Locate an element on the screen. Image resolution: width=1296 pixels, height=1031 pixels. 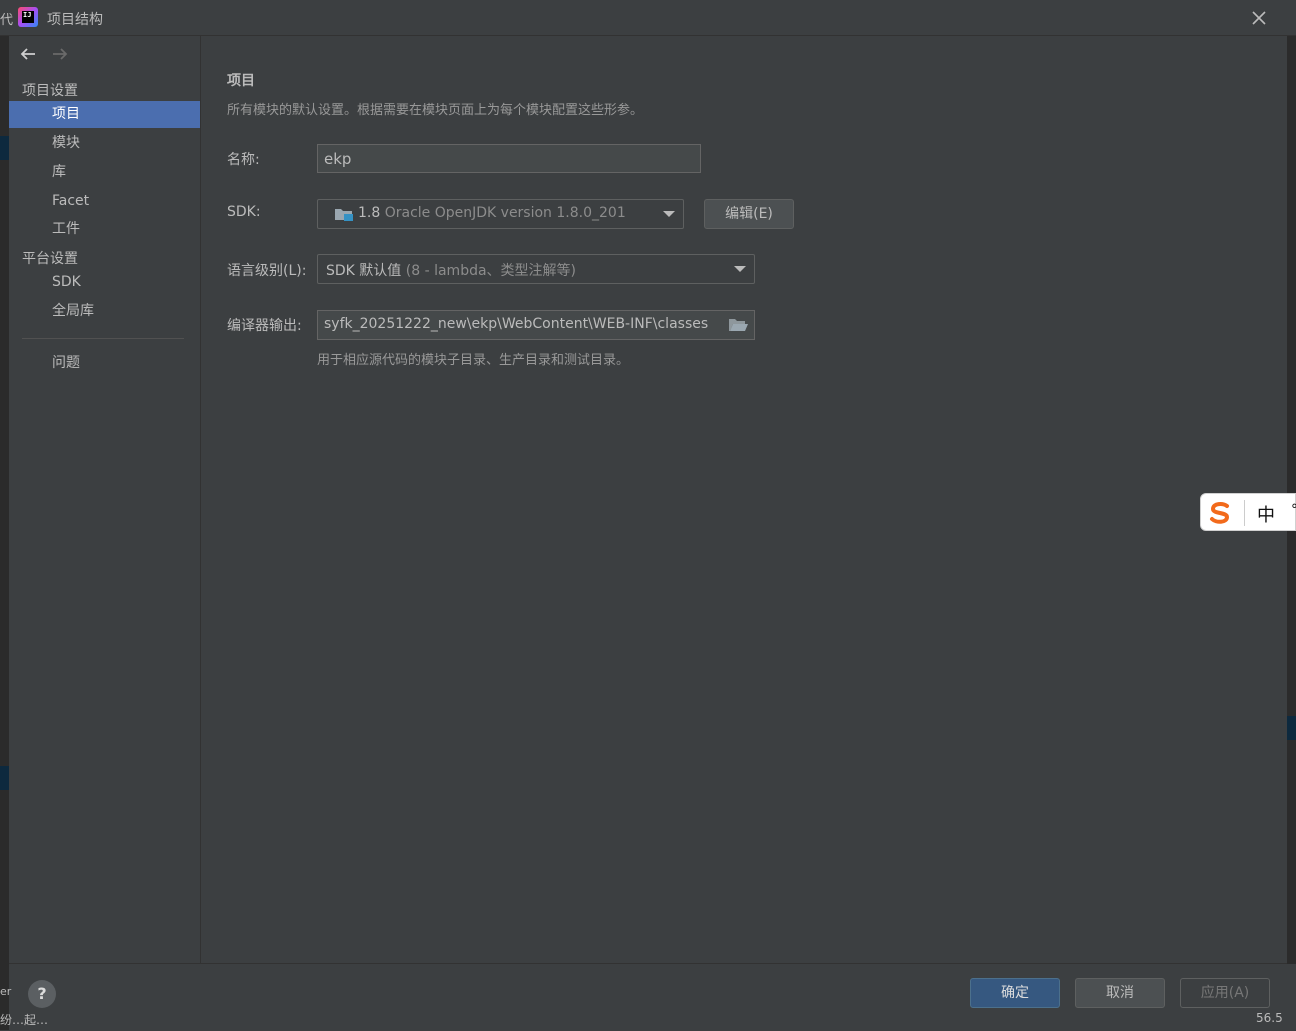
language-level-label: 语言级别(L): is located at coordinates (267, 271).